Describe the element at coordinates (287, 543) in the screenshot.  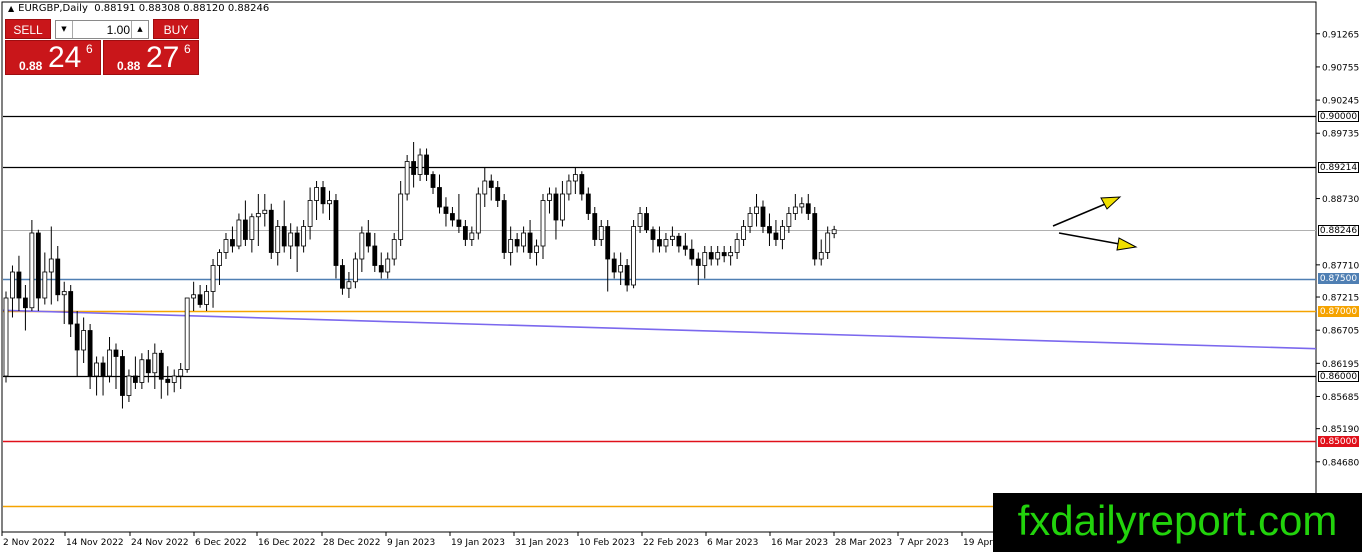
I see `time-label: 16 Dec 2022` at that location.